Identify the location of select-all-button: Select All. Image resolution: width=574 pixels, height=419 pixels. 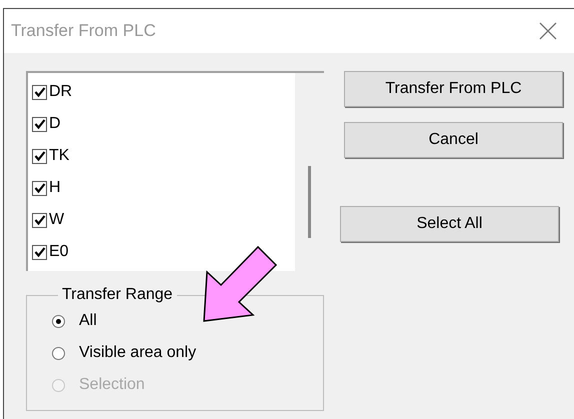
(449, 224).